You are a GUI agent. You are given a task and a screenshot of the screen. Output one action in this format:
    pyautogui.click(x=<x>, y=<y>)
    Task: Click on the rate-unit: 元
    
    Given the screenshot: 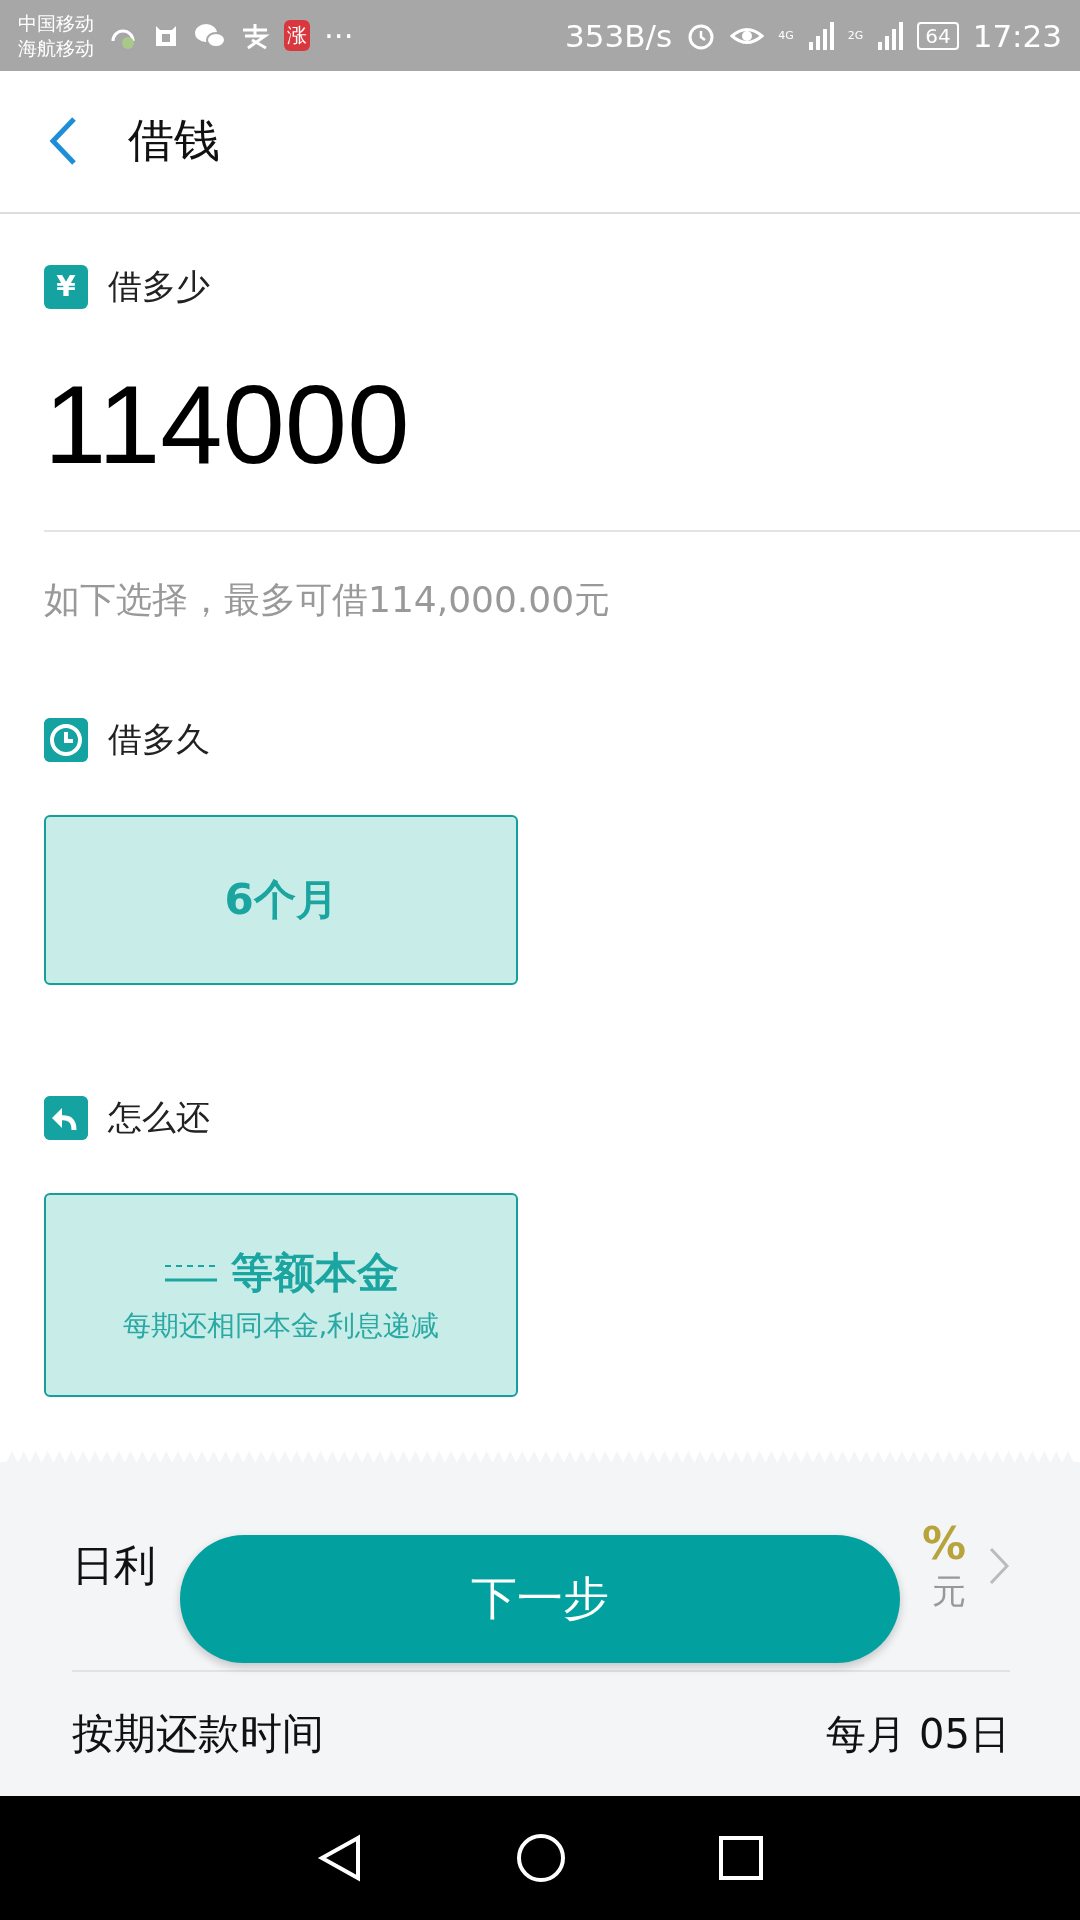 What is the action you would take?
    pyautogui.click(x=949, y=1591)
    